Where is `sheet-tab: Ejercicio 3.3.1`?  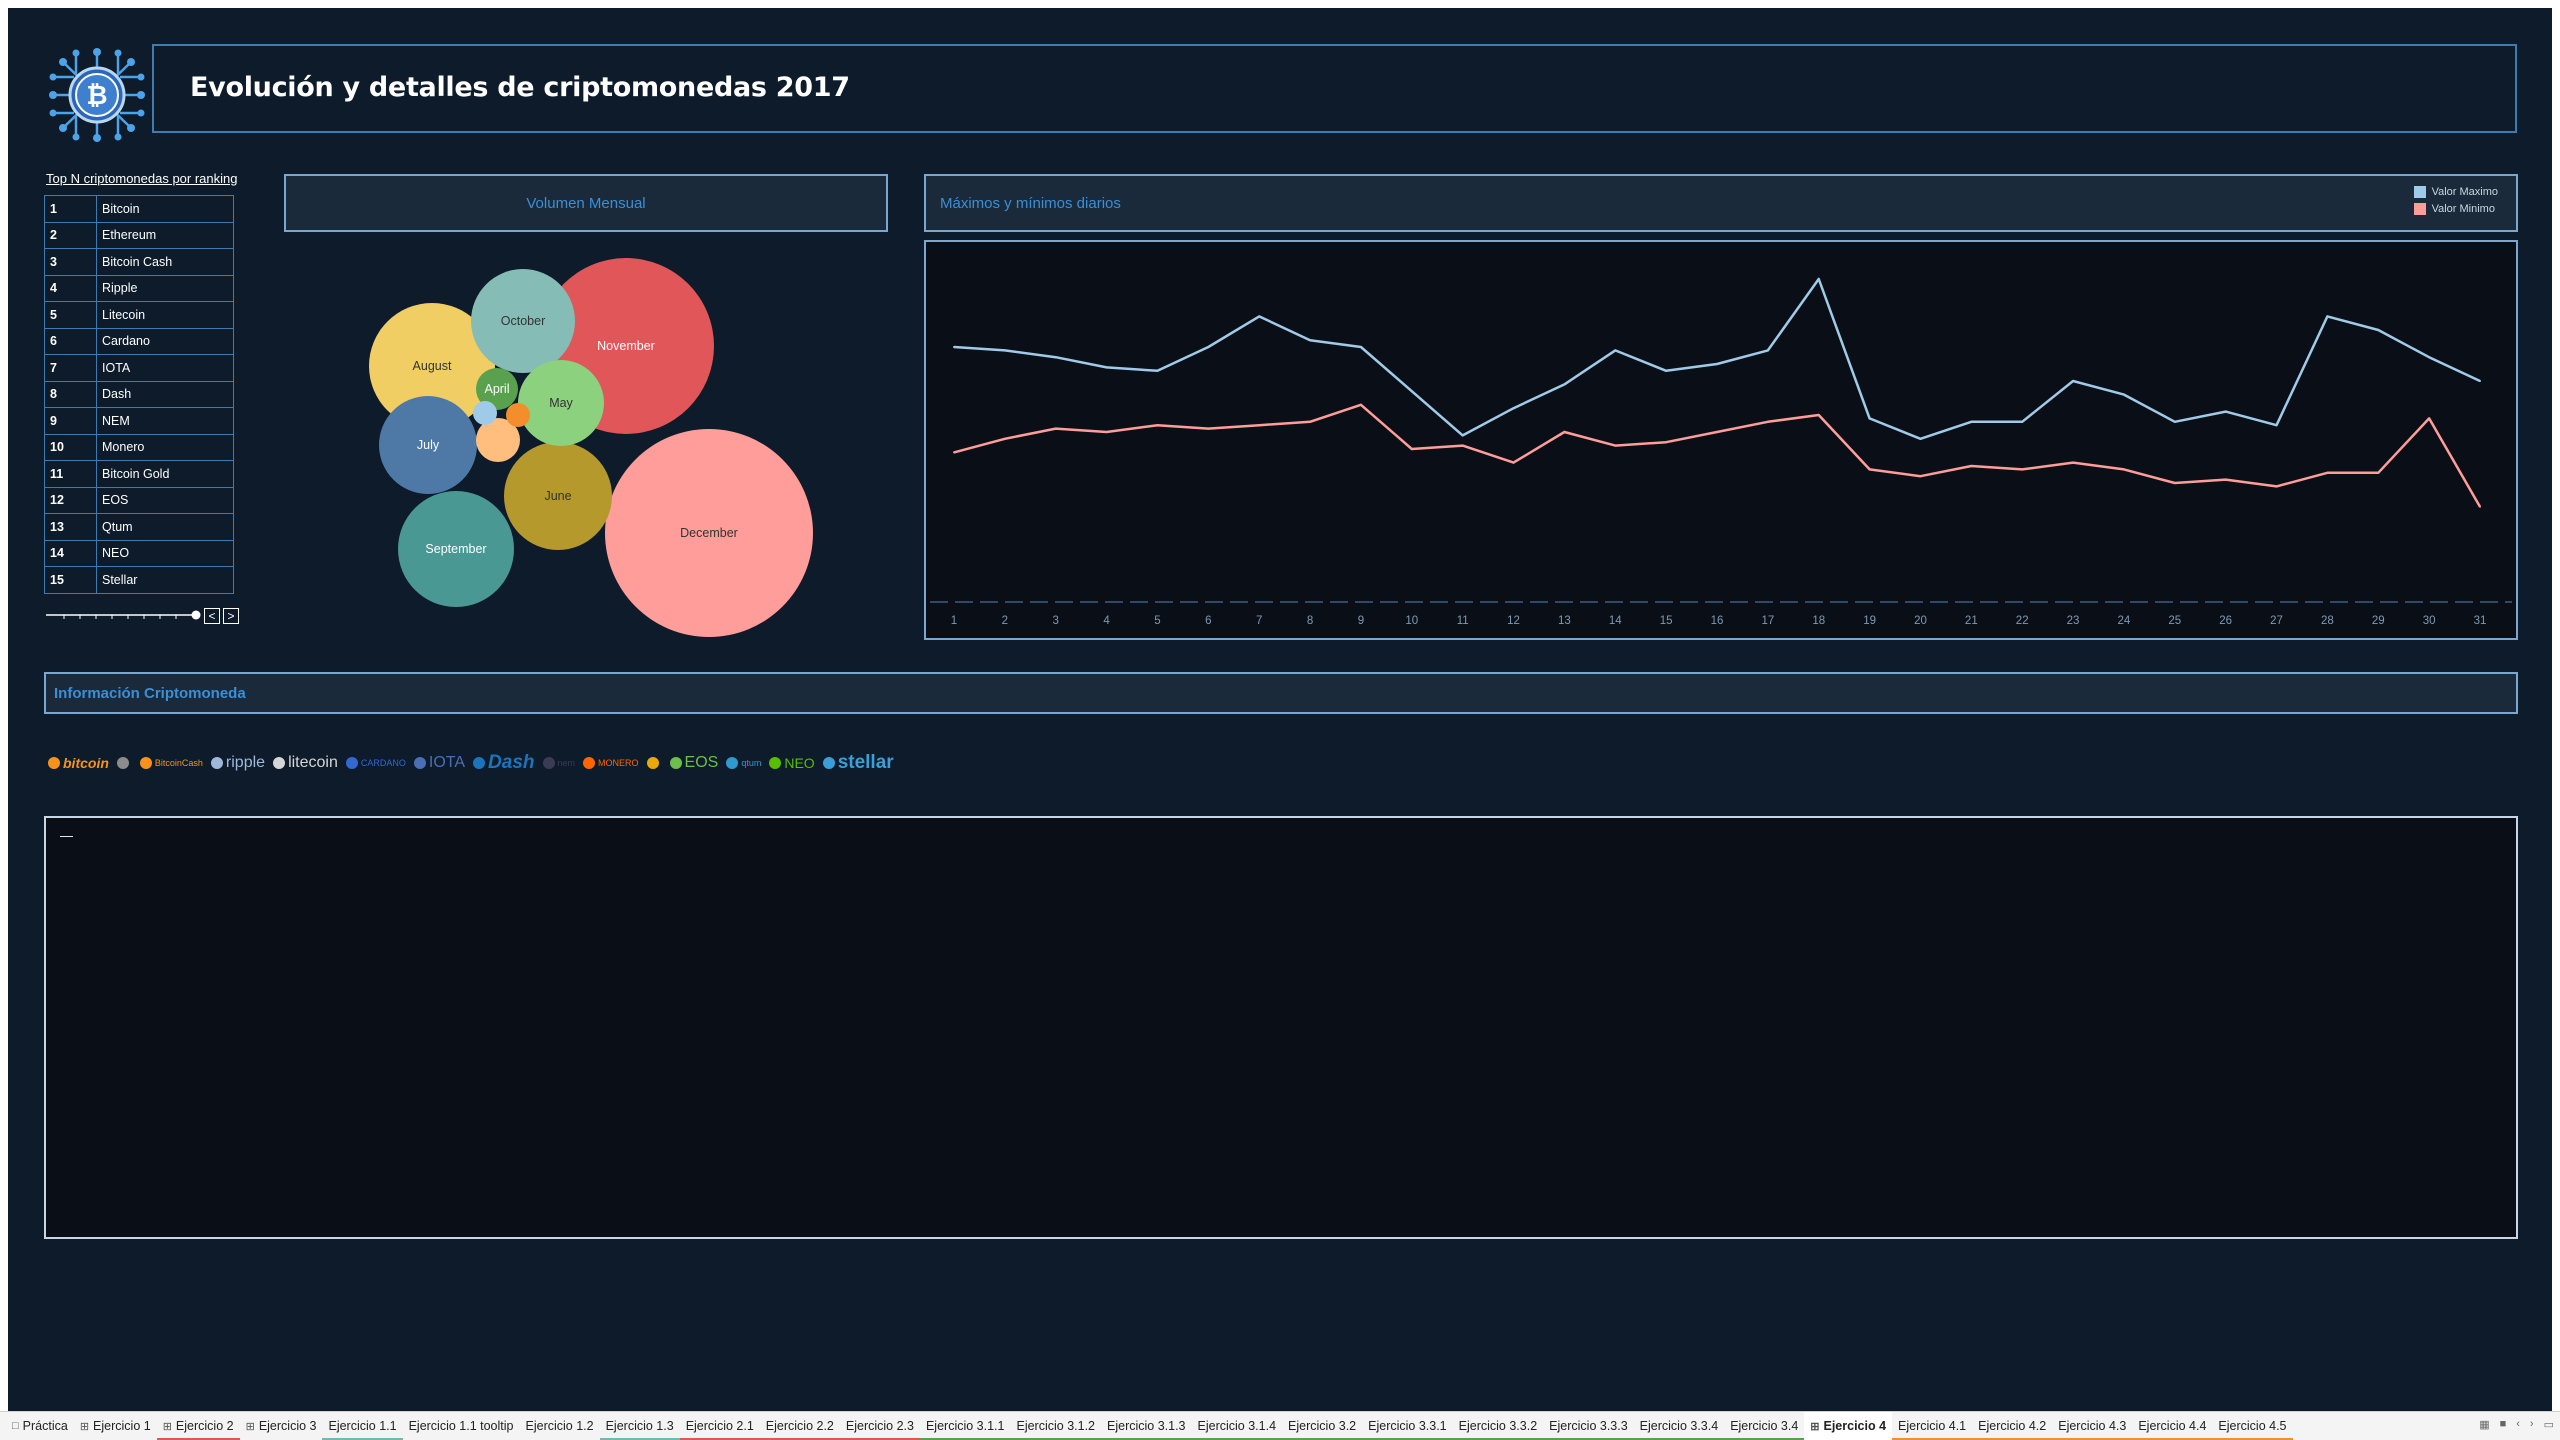 sheet-tab: Ejercicio 3.3.1 is located at coordinates (1407, 1426).